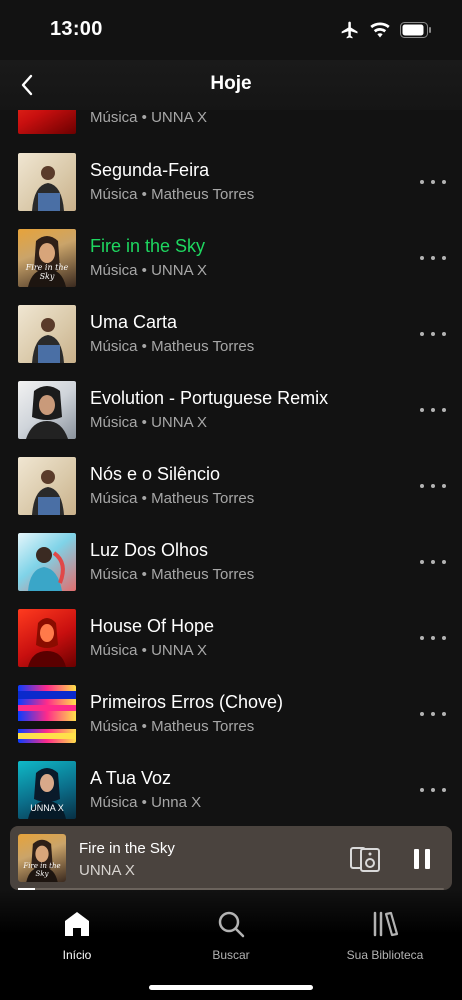 The image size is (462, 1000). I want to click on status-bar: 13:00, so click(231, 30).